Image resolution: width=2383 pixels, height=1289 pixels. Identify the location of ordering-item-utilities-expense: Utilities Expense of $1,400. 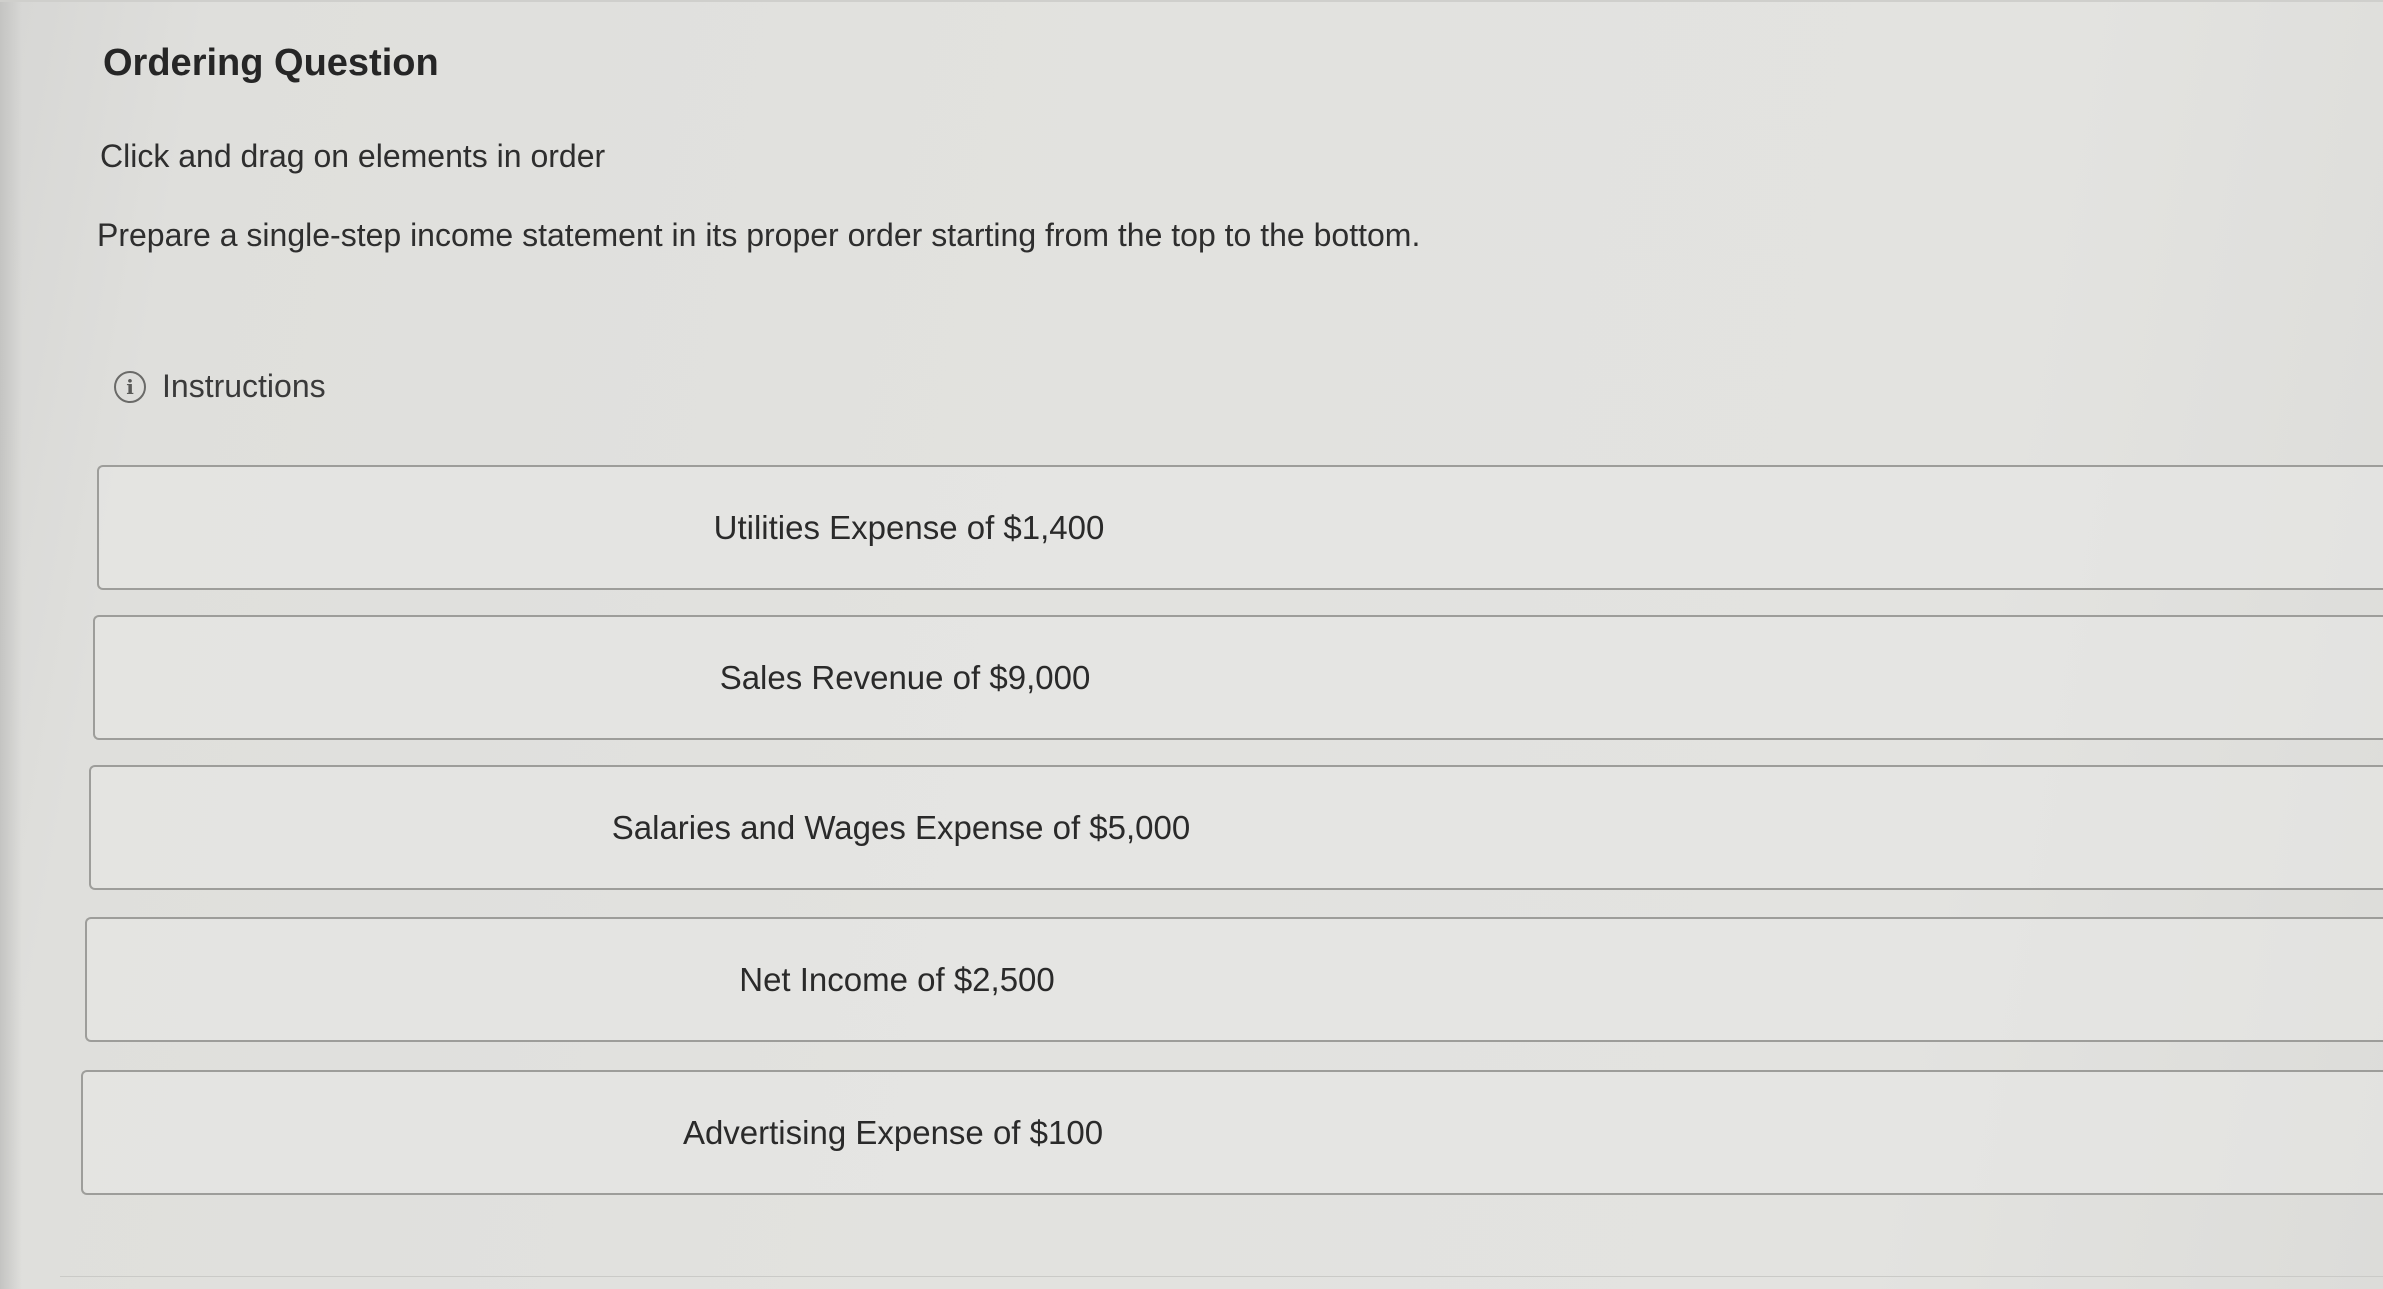
(1240, 527).